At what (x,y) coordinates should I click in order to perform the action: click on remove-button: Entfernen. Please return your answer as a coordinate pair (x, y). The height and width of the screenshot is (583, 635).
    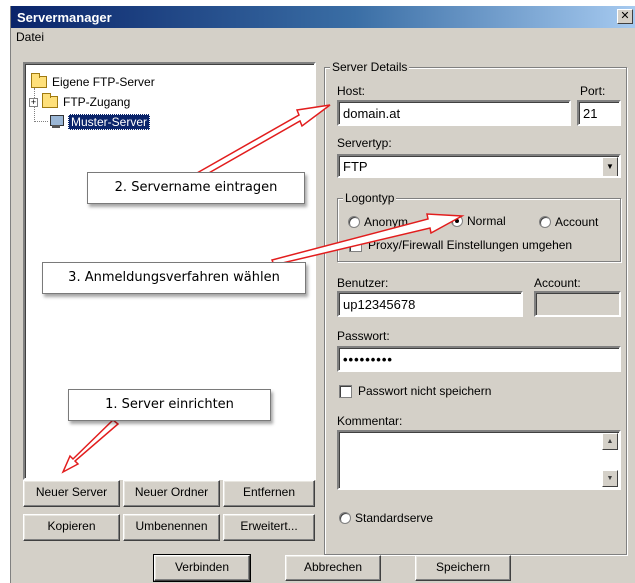
    Looking at the image, I should click on (269, 493).